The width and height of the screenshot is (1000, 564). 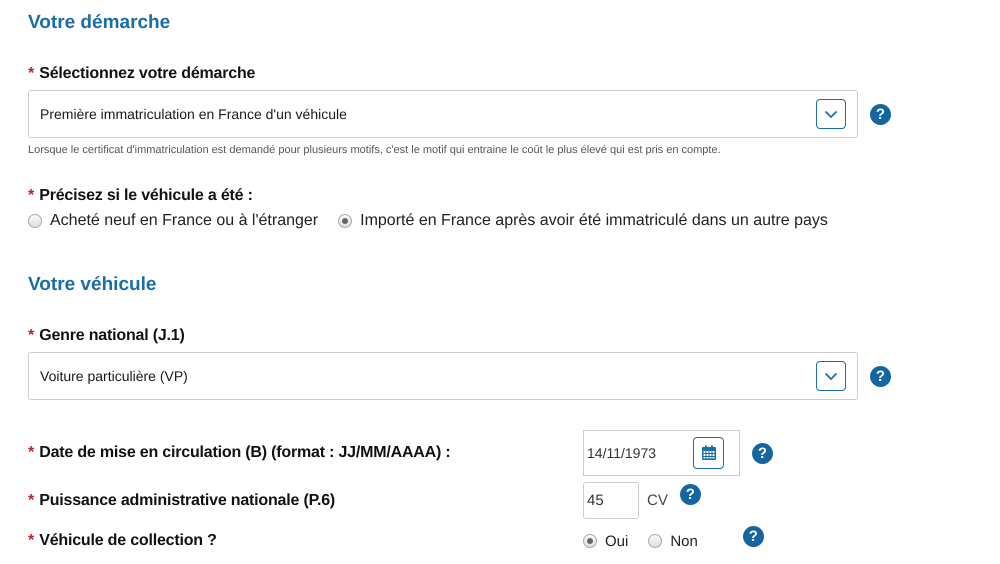 I want to click on number-field: 45, so click(x=611, y=500).